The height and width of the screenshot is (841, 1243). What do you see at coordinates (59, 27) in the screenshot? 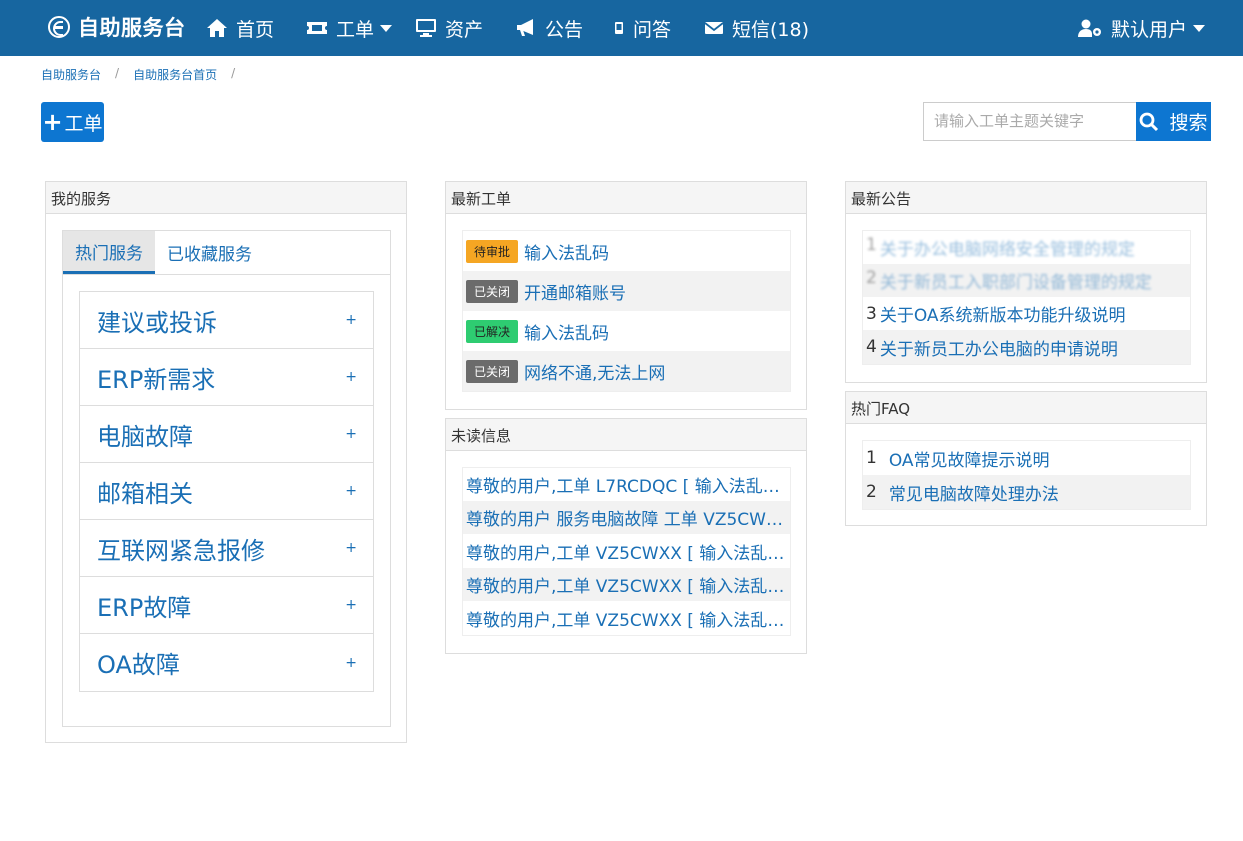
I see `brand-logo-icon` at bounding box center [59, 27].